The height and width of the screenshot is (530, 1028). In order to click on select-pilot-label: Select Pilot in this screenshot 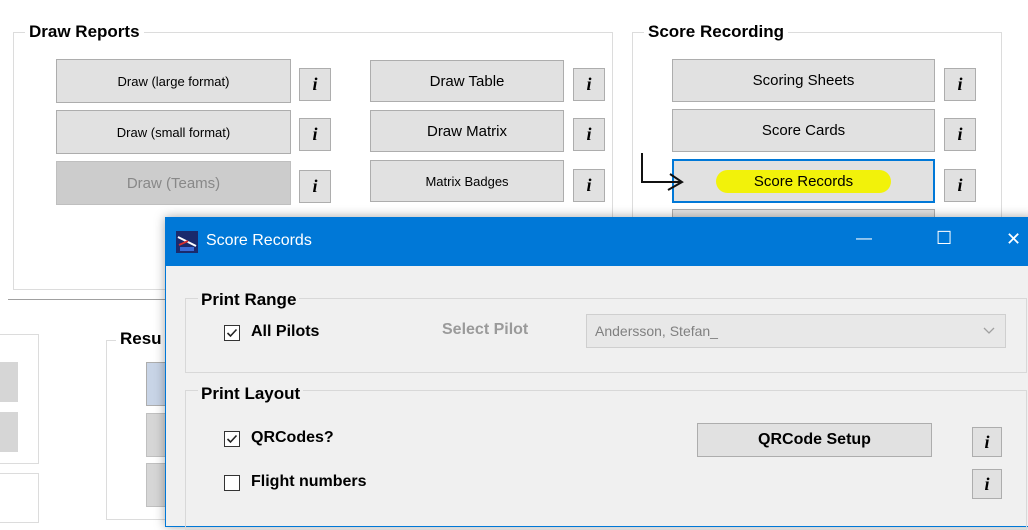, I will do `click(485, 329)`.